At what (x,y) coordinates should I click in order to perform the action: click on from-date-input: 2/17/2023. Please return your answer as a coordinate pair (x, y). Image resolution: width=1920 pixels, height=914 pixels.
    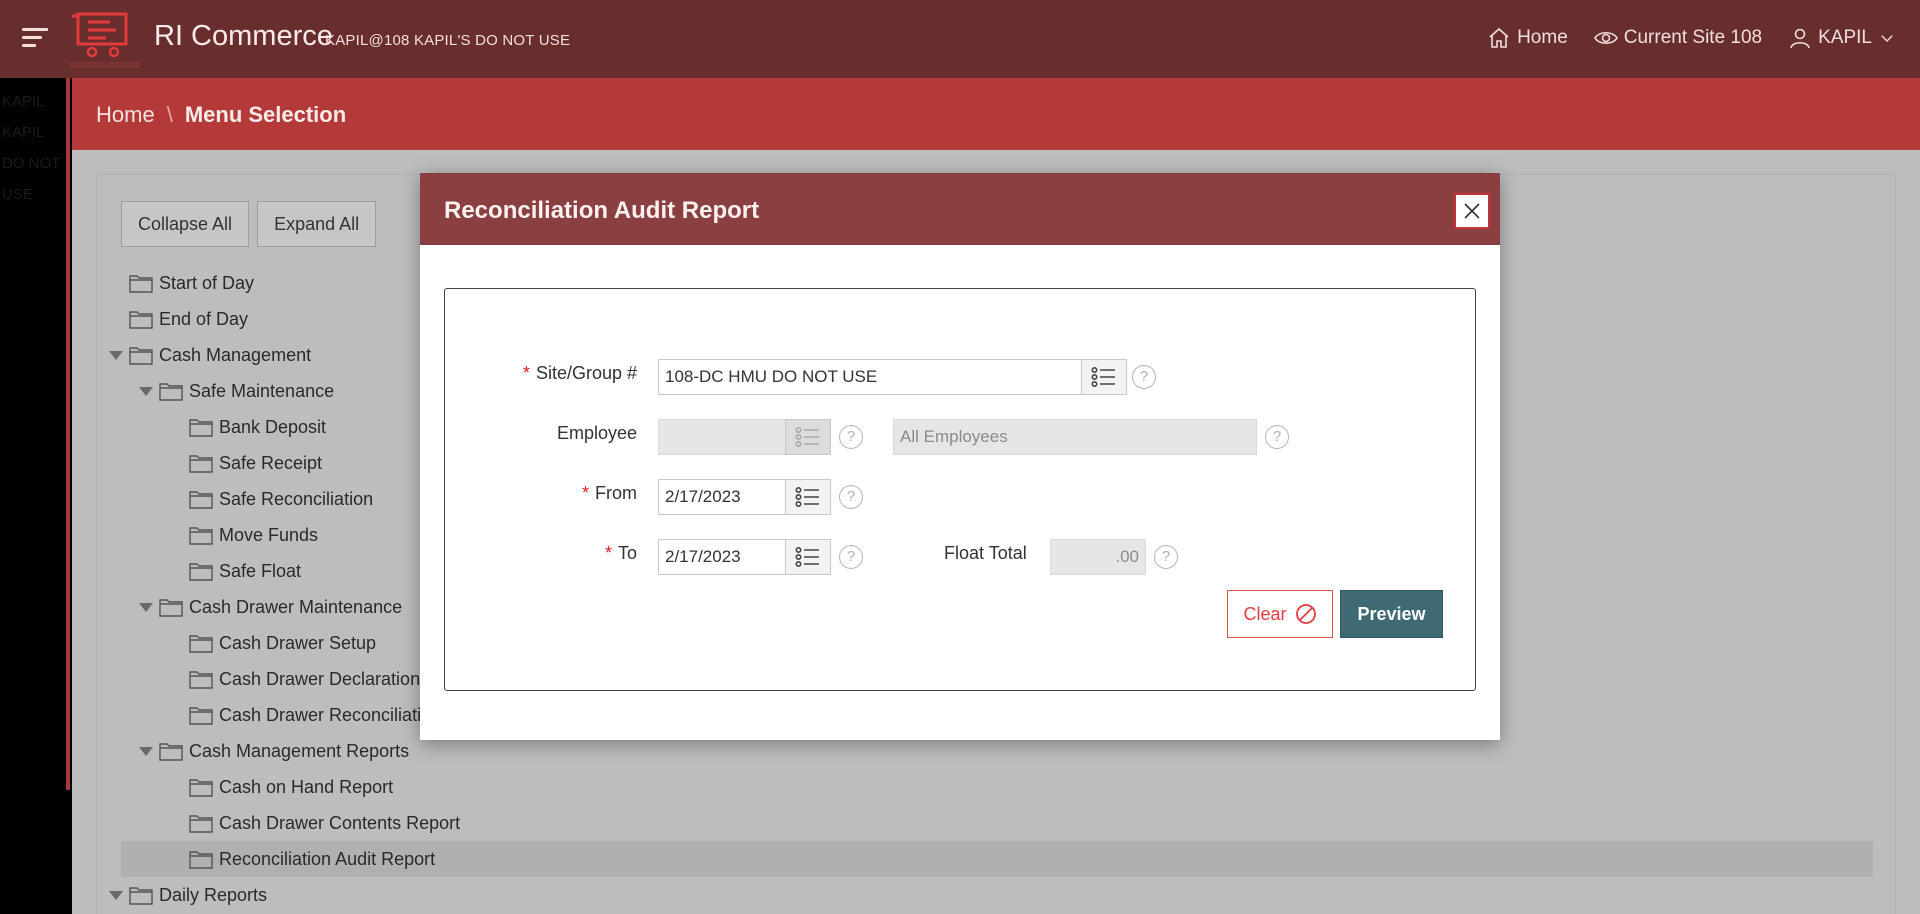
    Looking at the image, I should click on (722, 497).